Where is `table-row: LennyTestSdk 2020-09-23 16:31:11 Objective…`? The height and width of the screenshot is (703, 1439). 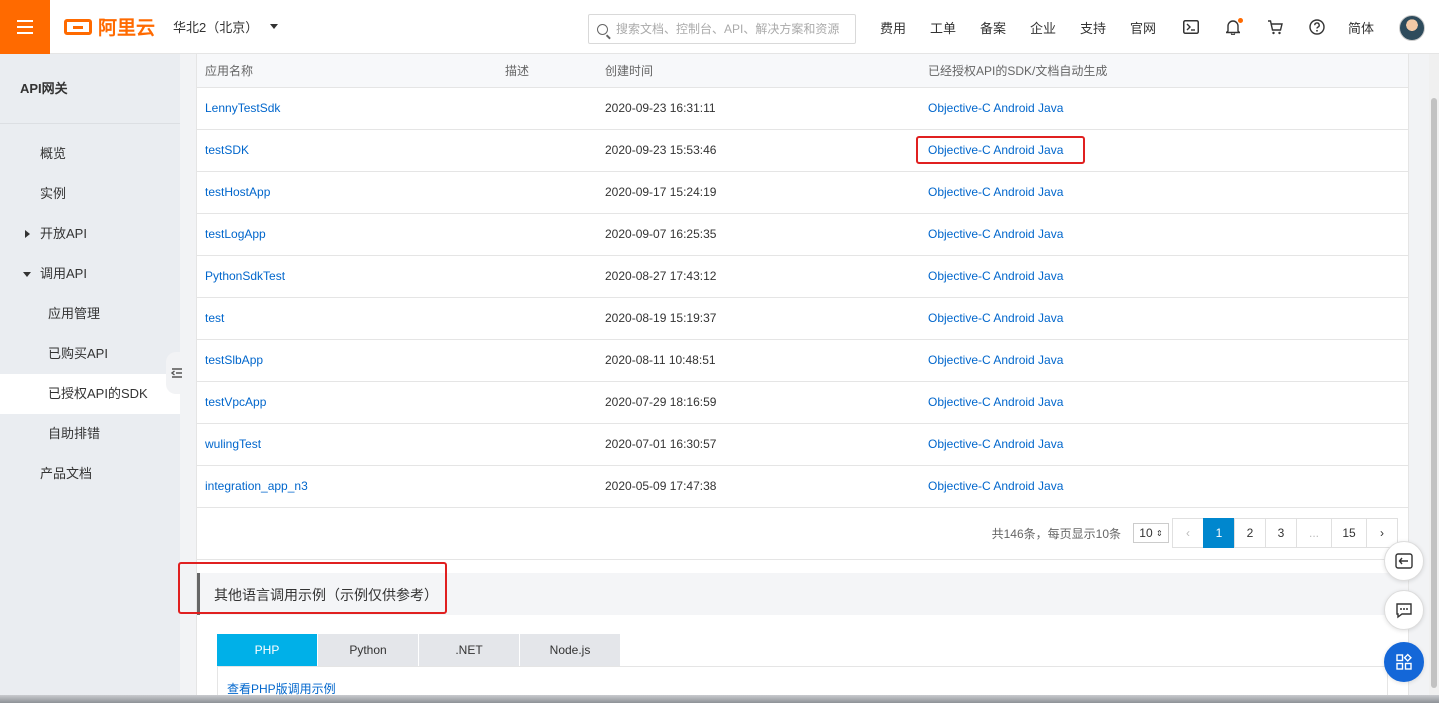 table-row: LennyTestSdk 2020-09-23 16:31:11 Objective… is located at coordinates (802, 108).